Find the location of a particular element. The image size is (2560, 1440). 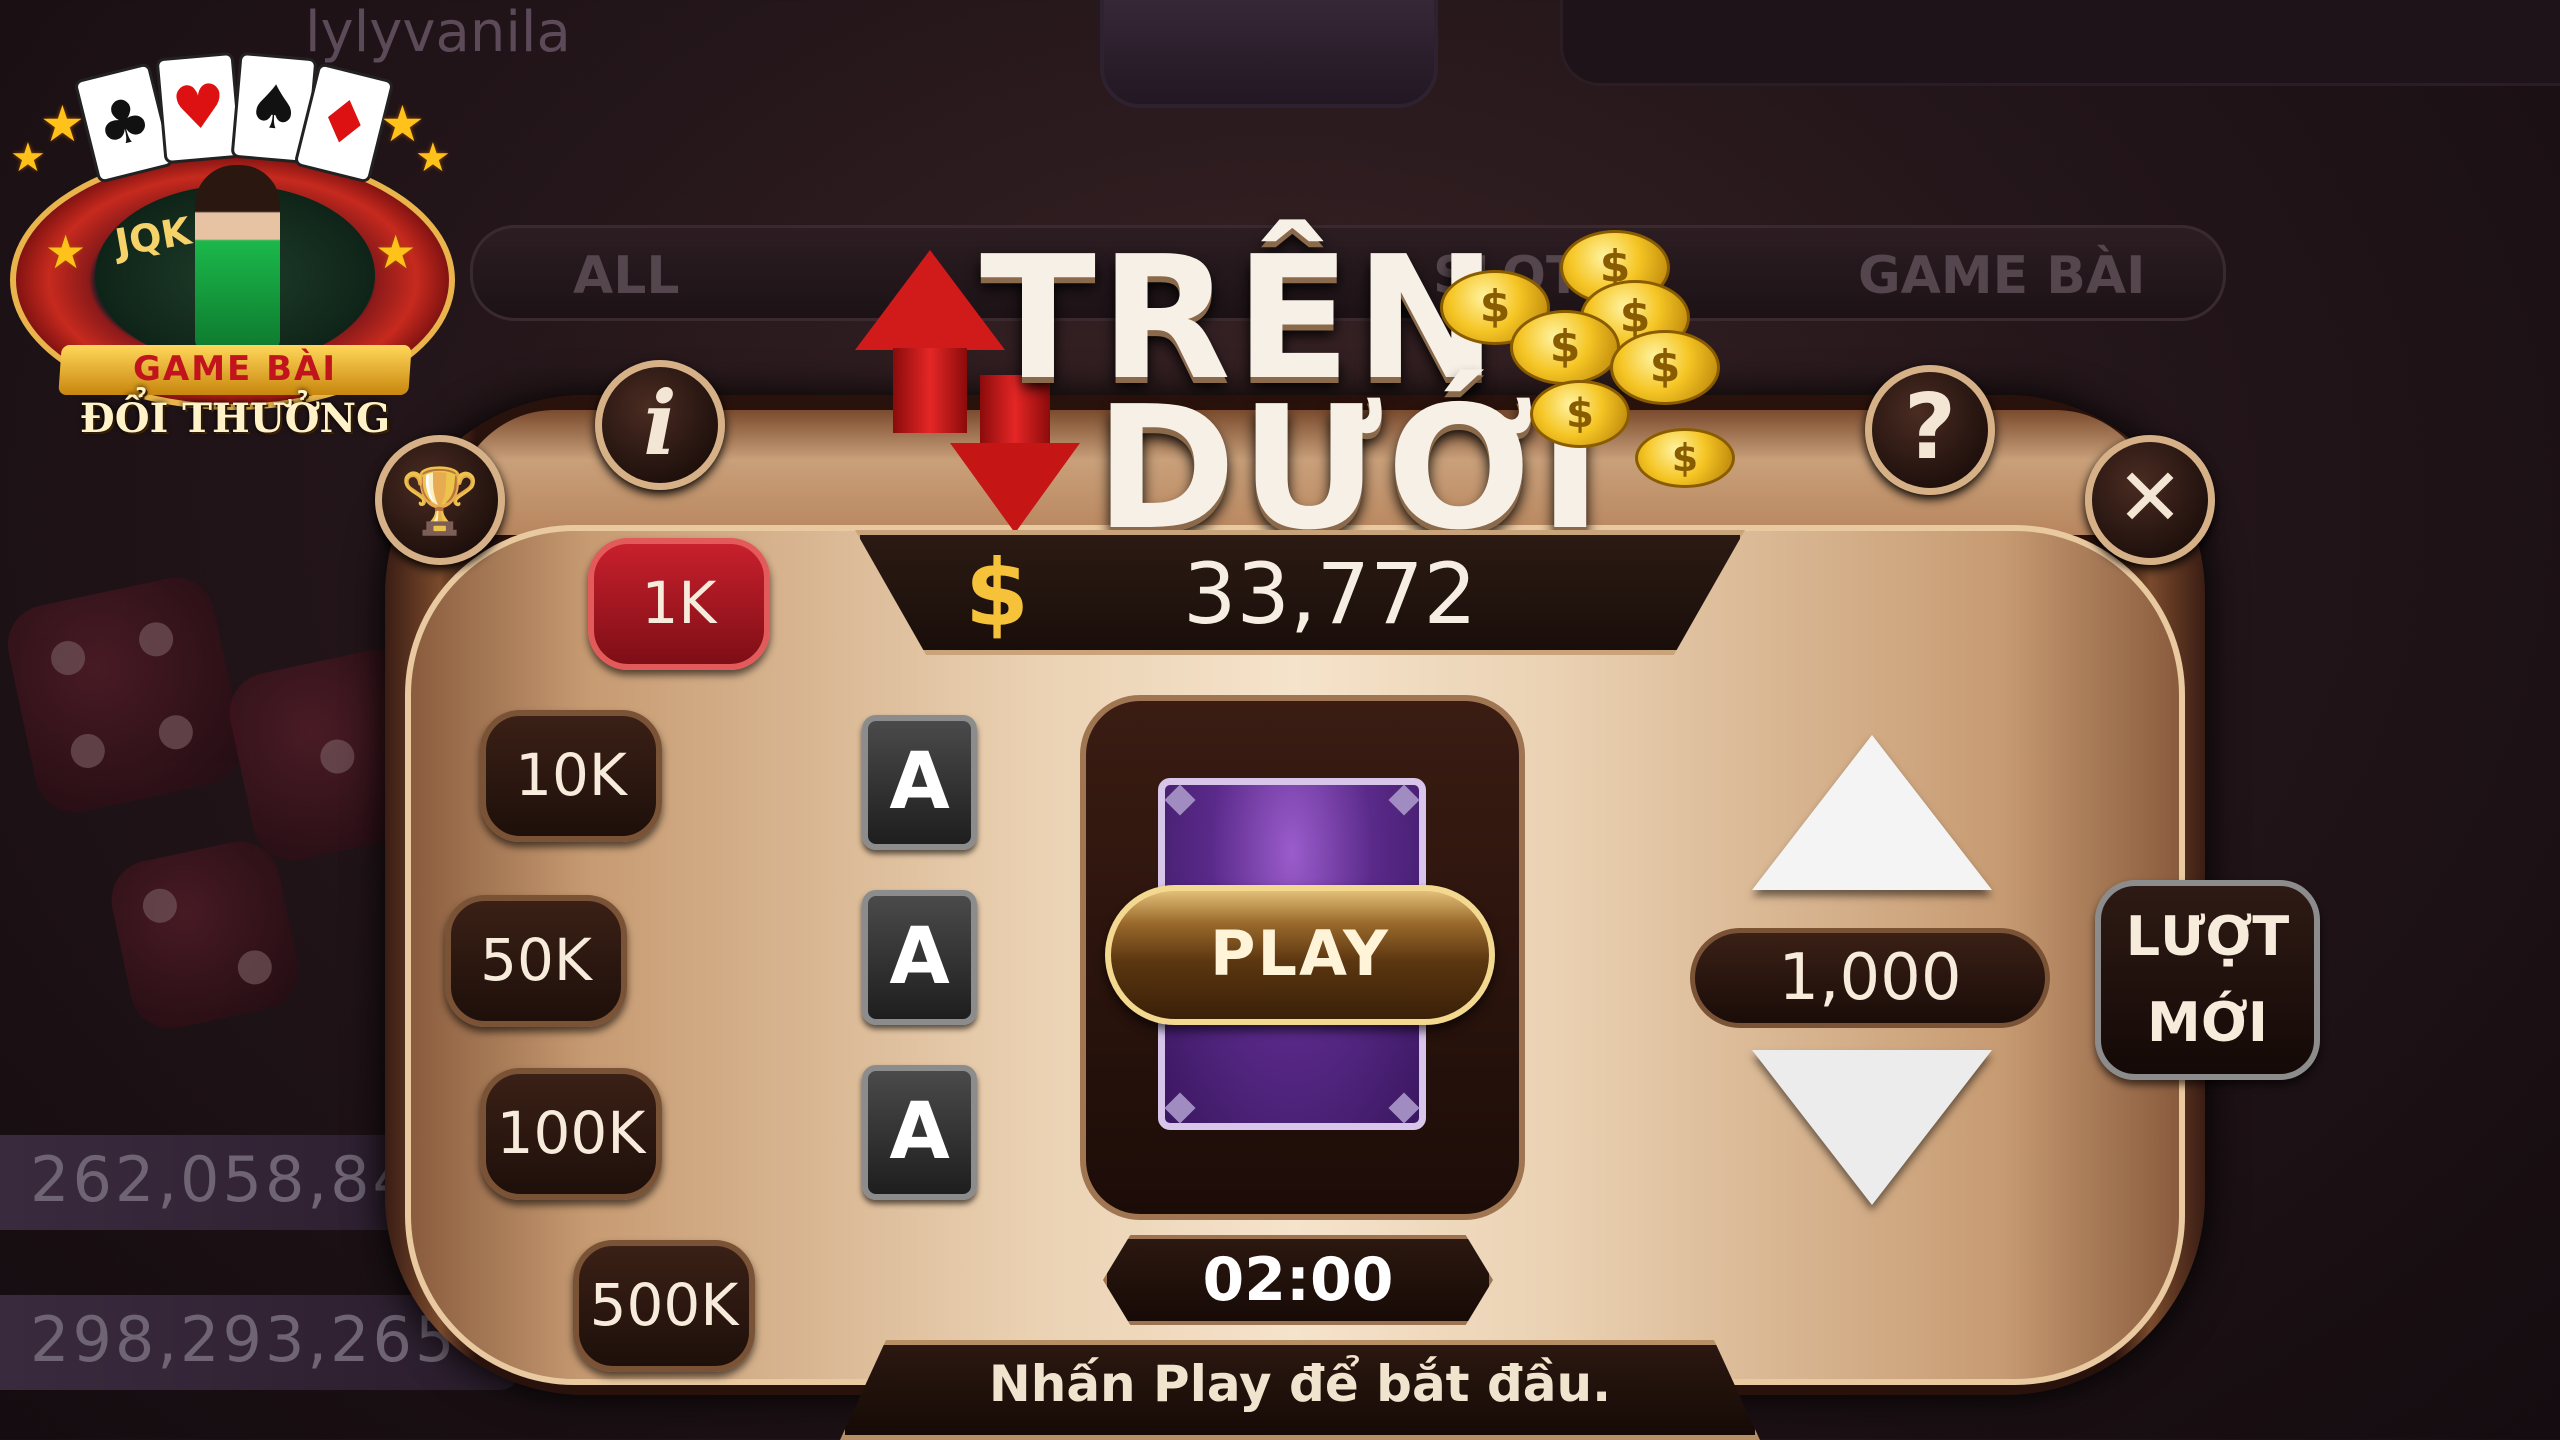

help-button: ? is located at coordinates (1930, 430).